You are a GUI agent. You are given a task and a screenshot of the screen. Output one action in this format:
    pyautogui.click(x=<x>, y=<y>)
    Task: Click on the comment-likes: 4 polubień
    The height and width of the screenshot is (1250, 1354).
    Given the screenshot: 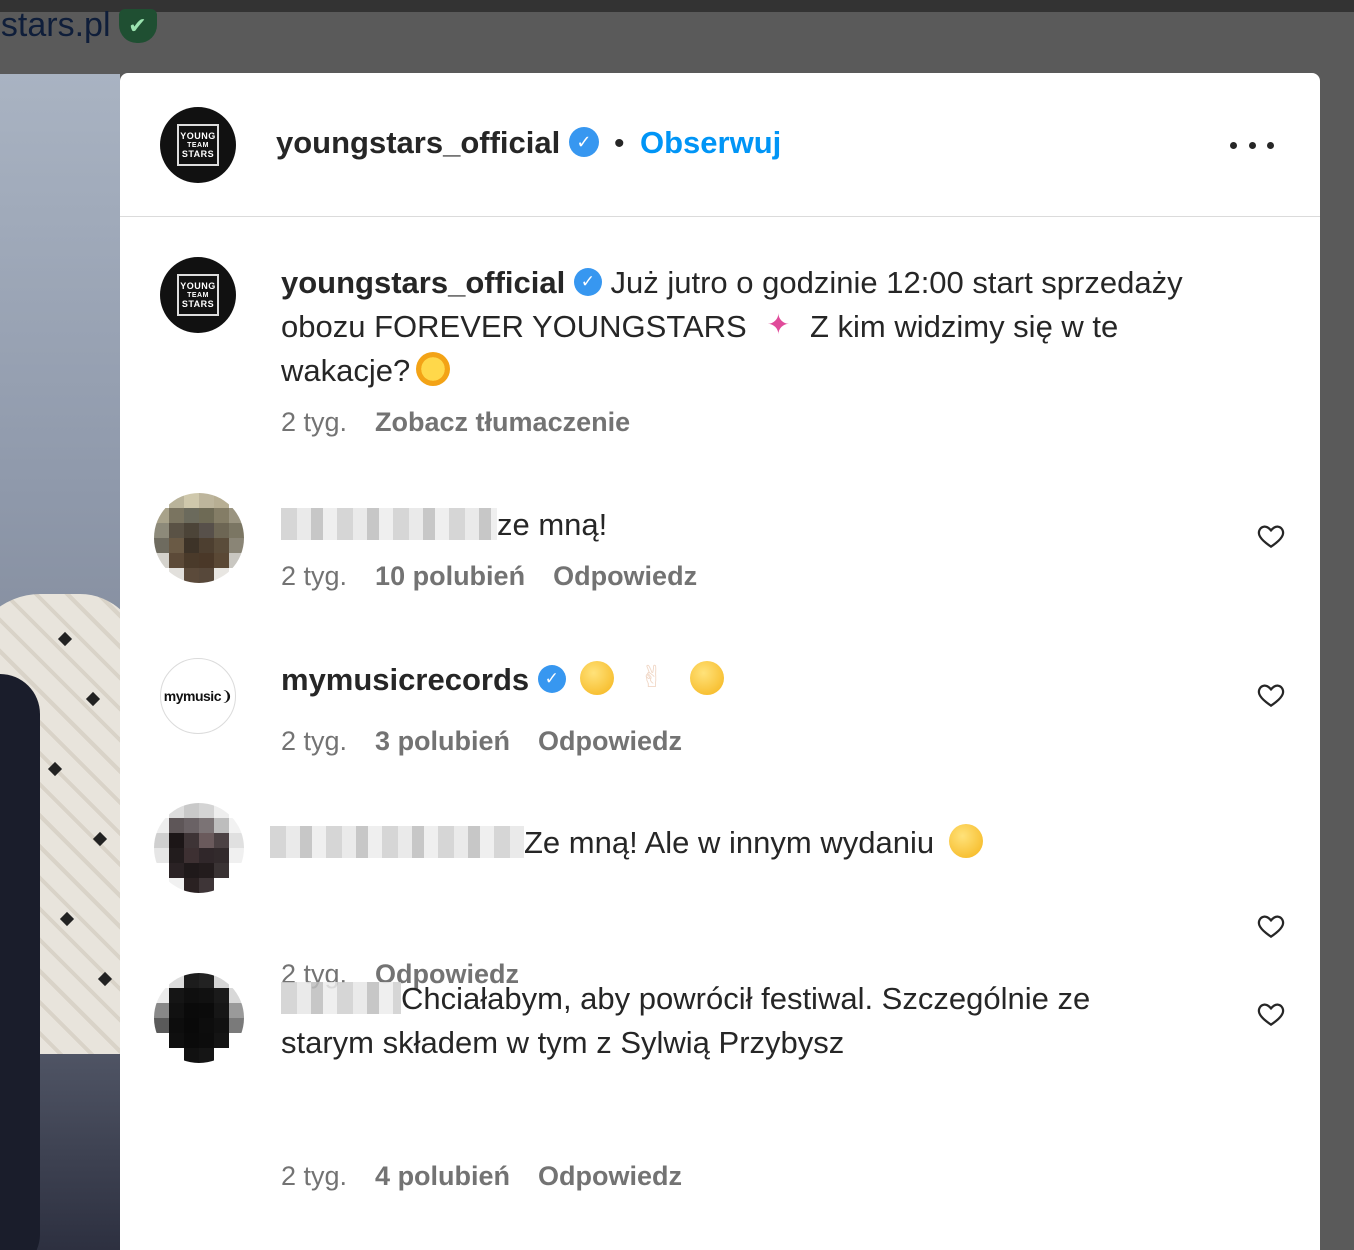 What is the action you would take?
    pyautogui.click(x=442, y=1176)
    